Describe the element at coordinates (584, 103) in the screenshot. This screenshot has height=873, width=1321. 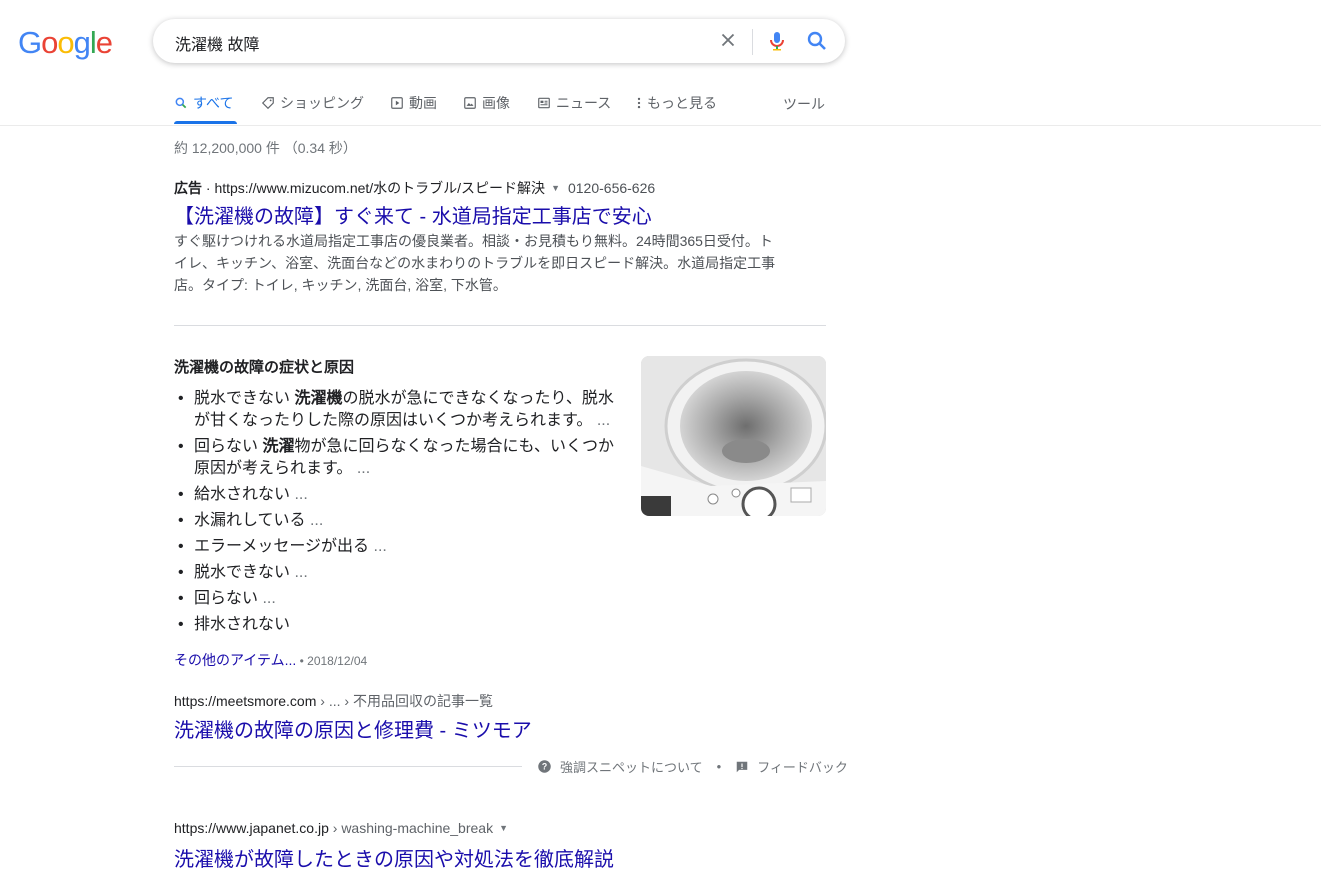
I see `tab-label: ニュース` at that location.